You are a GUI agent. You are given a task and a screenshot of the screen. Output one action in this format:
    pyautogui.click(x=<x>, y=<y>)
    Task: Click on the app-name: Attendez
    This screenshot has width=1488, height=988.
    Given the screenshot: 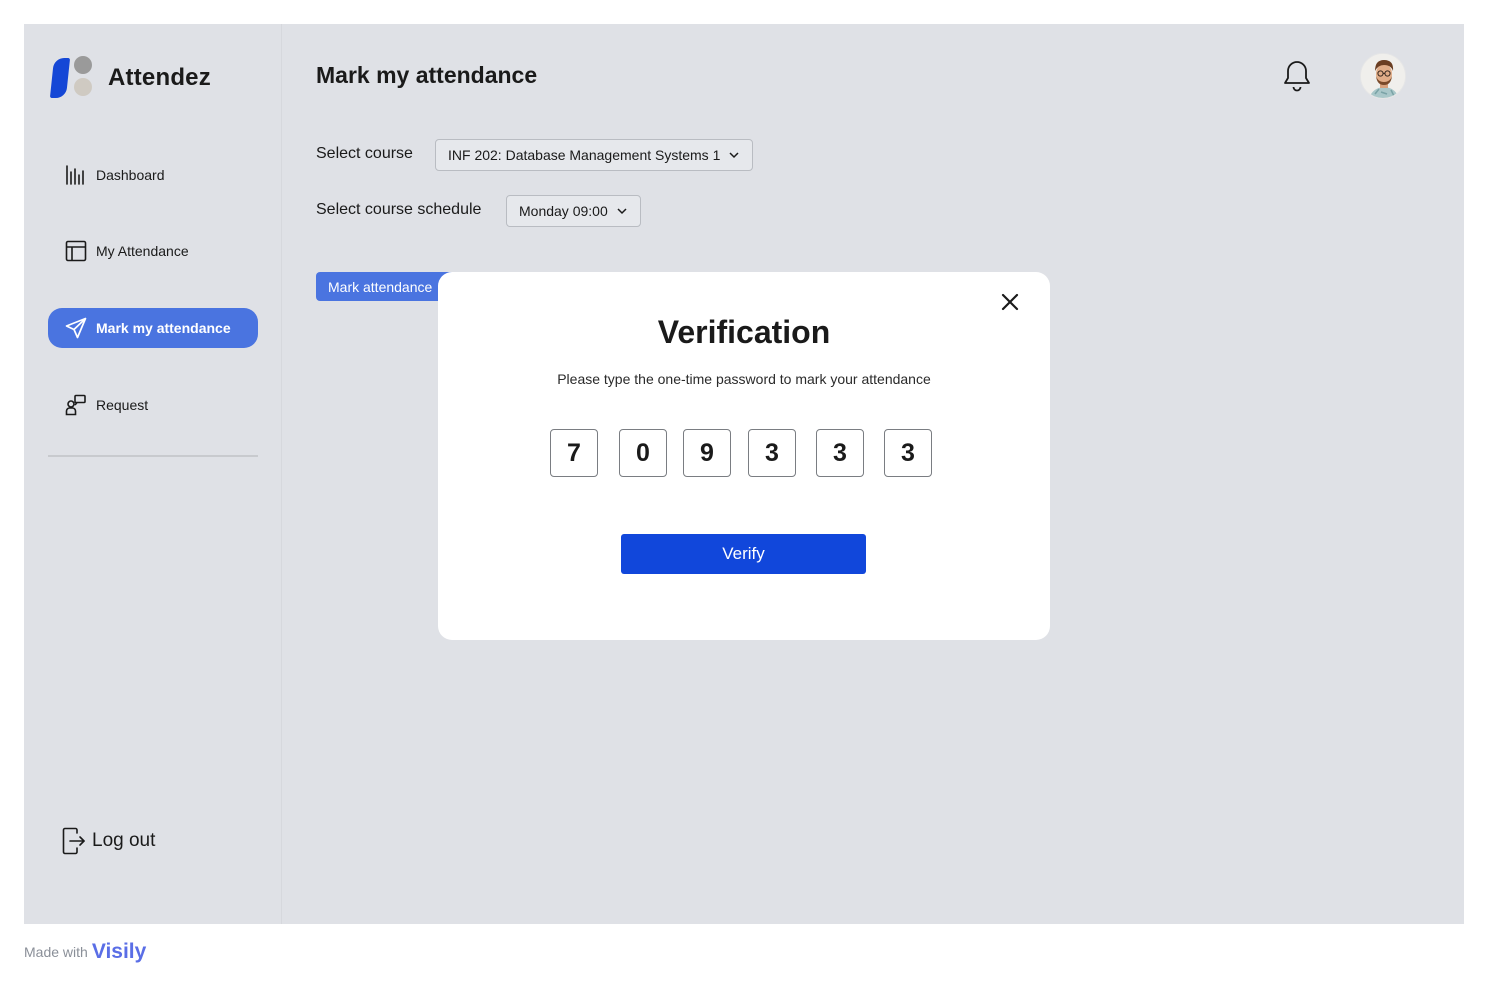 What is the action you would take?
    pyautogui.click(x=159, y=77)
    